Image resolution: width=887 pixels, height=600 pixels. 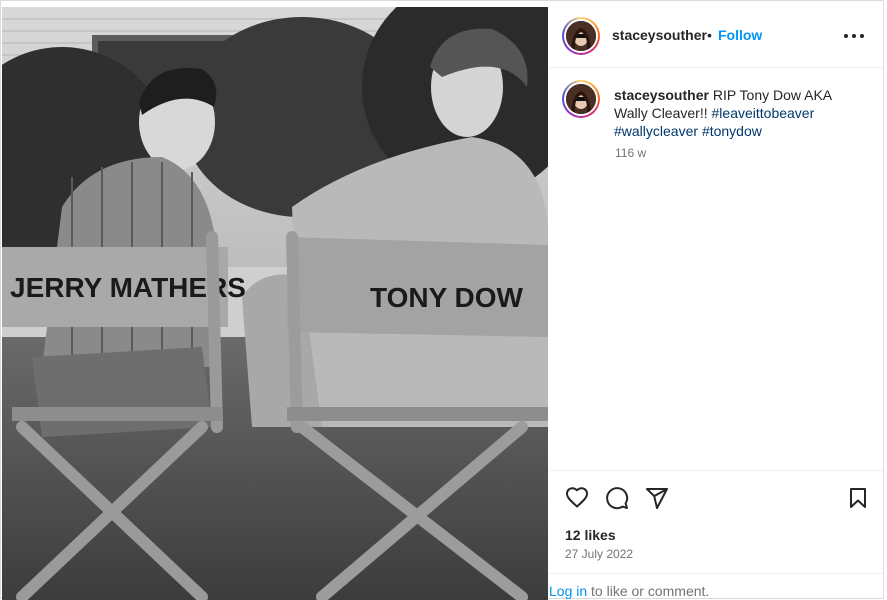 I want to click on hashtag-link: #tonydow, so click(x=732, y=131).